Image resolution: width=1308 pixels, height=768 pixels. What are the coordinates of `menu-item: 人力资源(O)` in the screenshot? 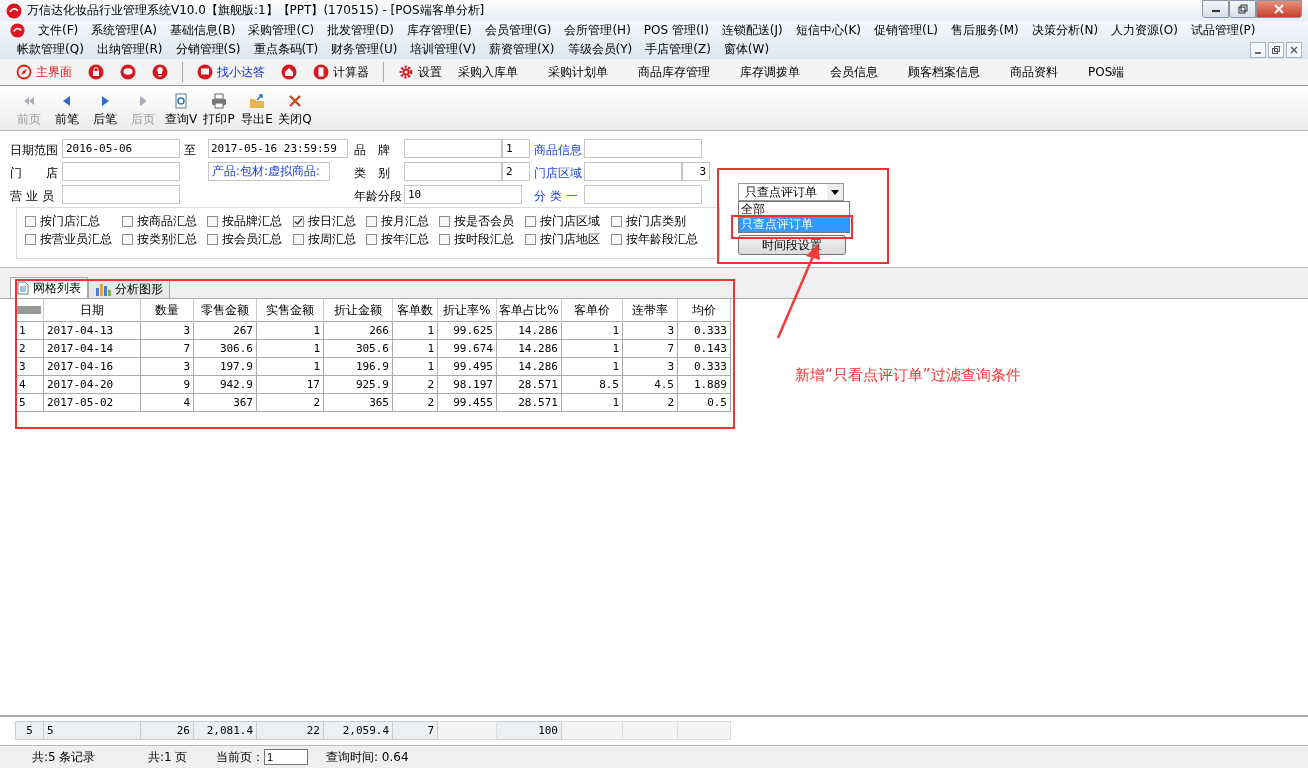 It's located at (1144, 30).